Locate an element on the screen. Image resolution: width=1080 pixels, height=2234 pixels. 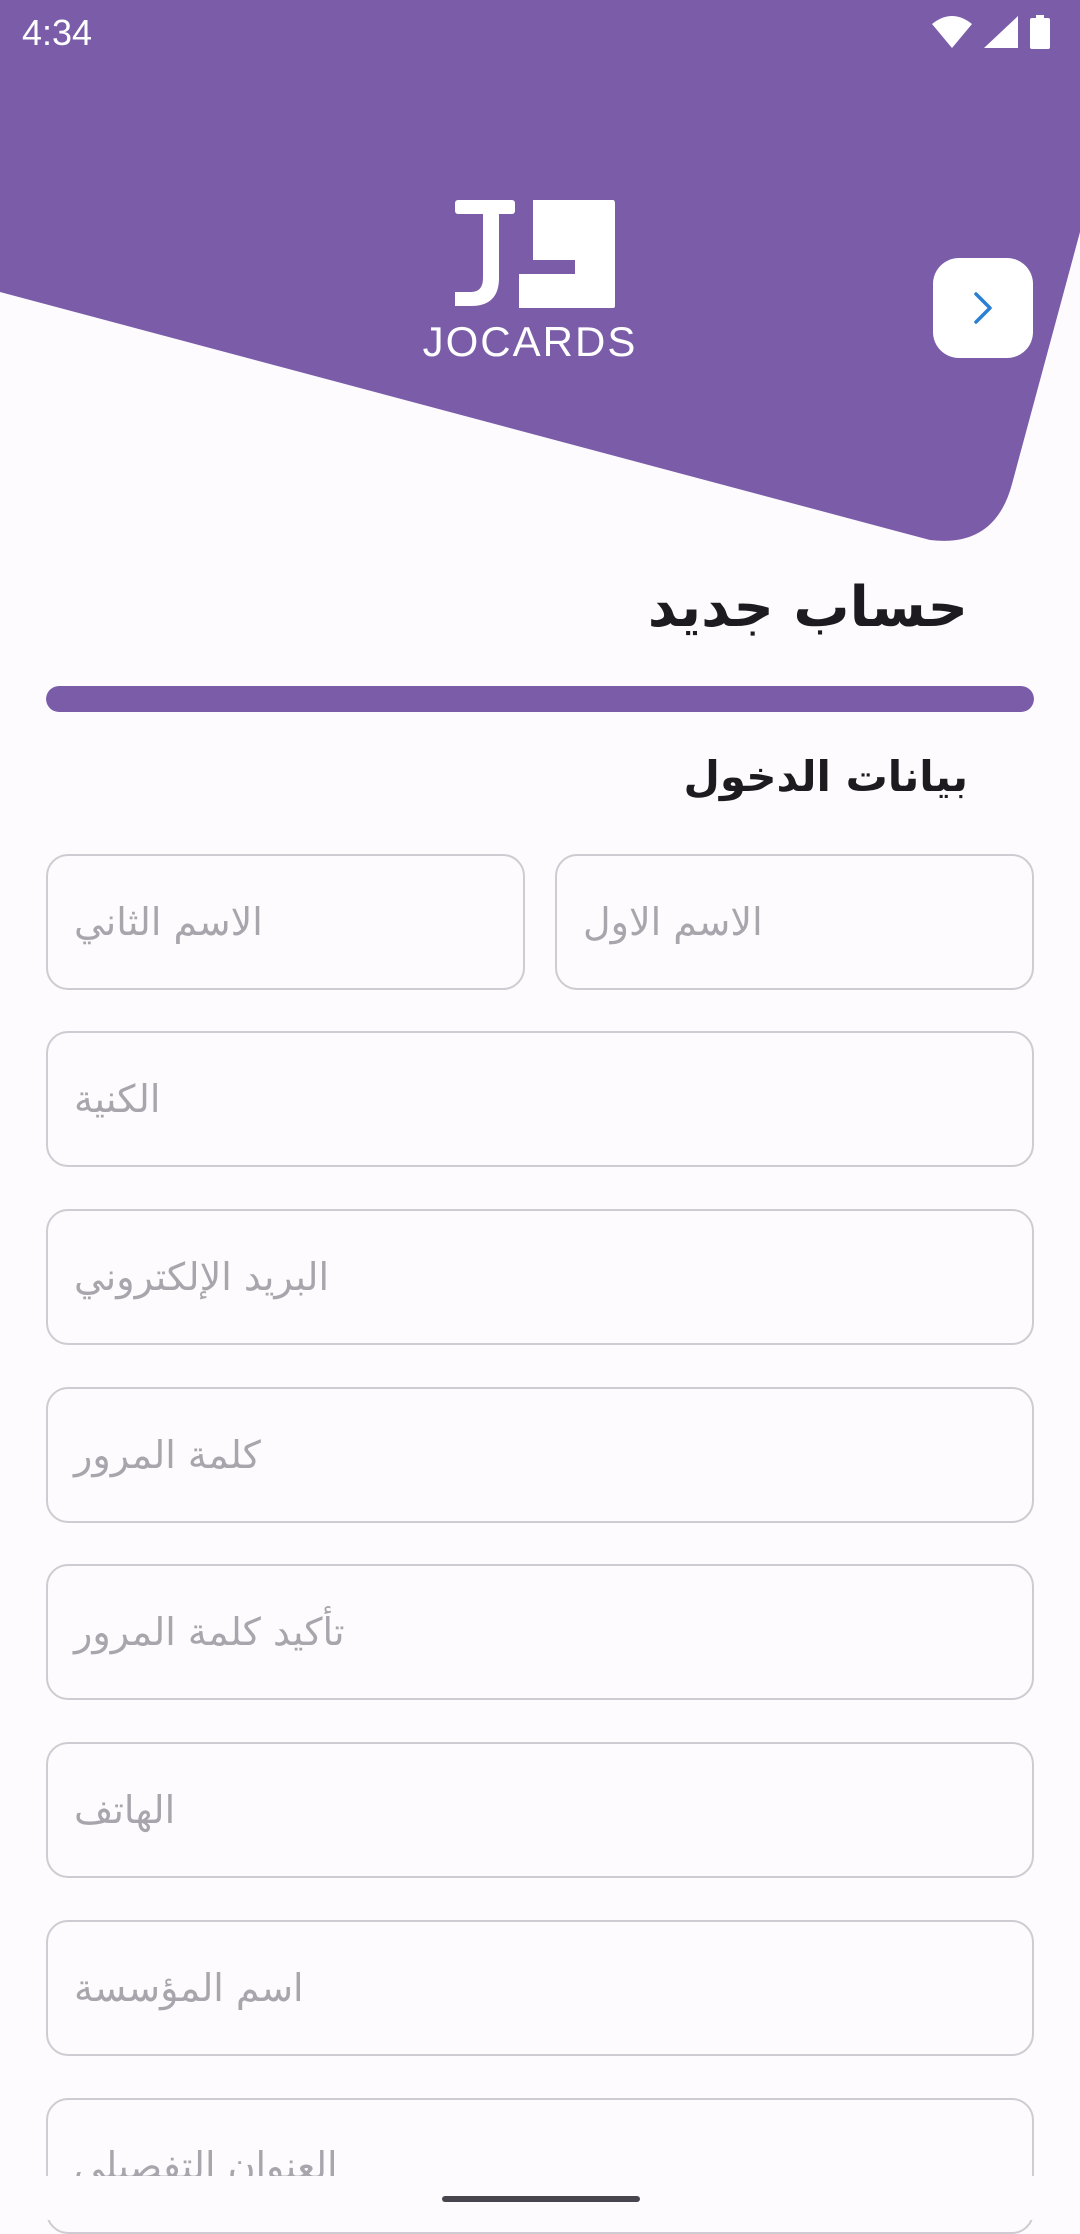
phone-placeholder: الهاتف is located at coordinates (125, 1810).